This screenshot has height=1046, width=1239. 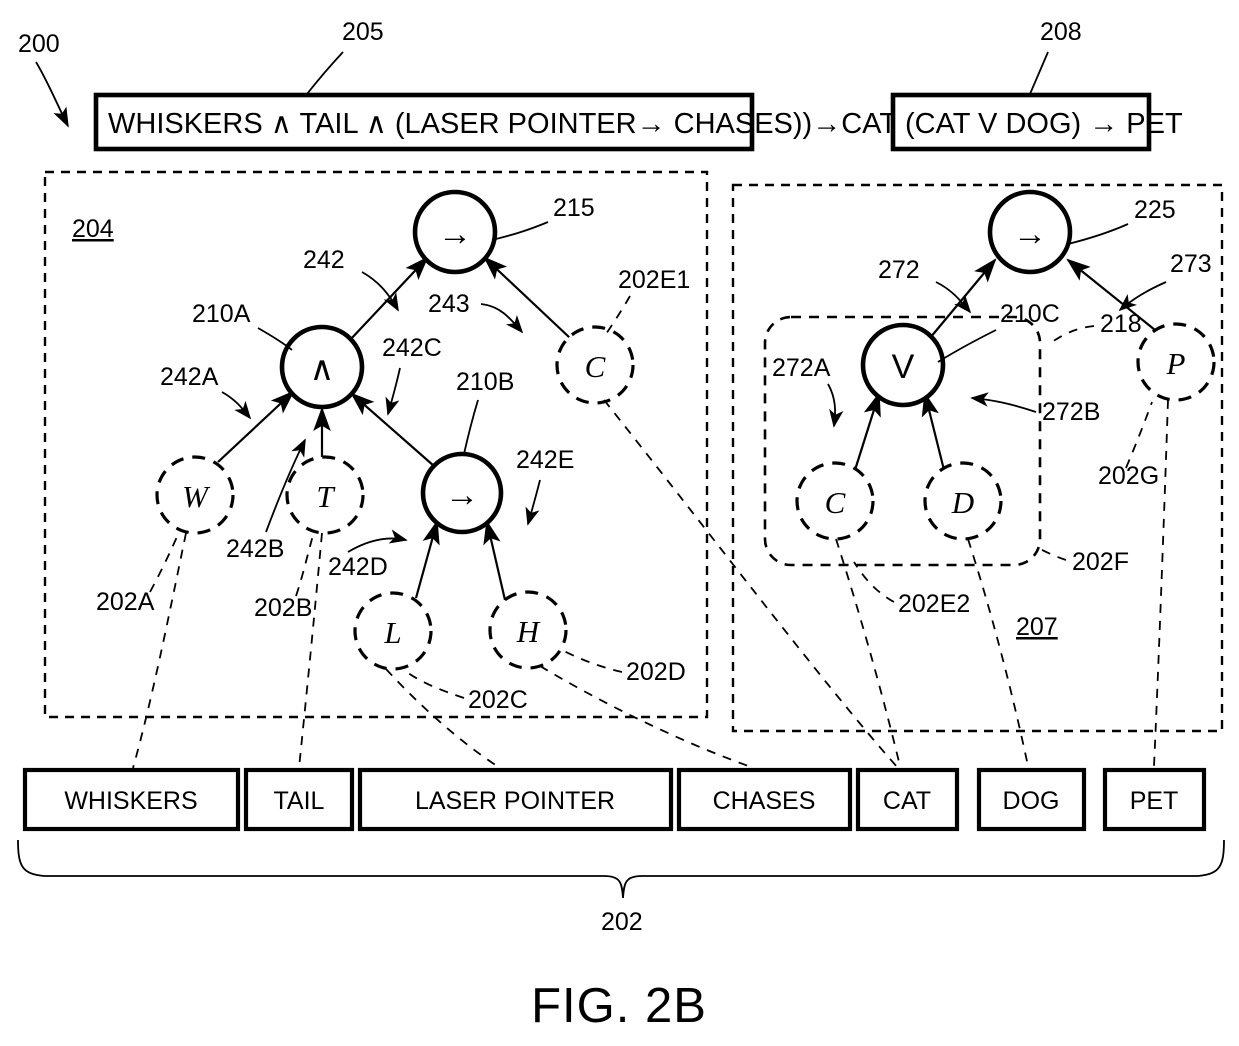 What do you see at coordinates (1100, 562) in the screenshot?
I see `ref-label-202F: 202F` at bounding box center [1100, 562].